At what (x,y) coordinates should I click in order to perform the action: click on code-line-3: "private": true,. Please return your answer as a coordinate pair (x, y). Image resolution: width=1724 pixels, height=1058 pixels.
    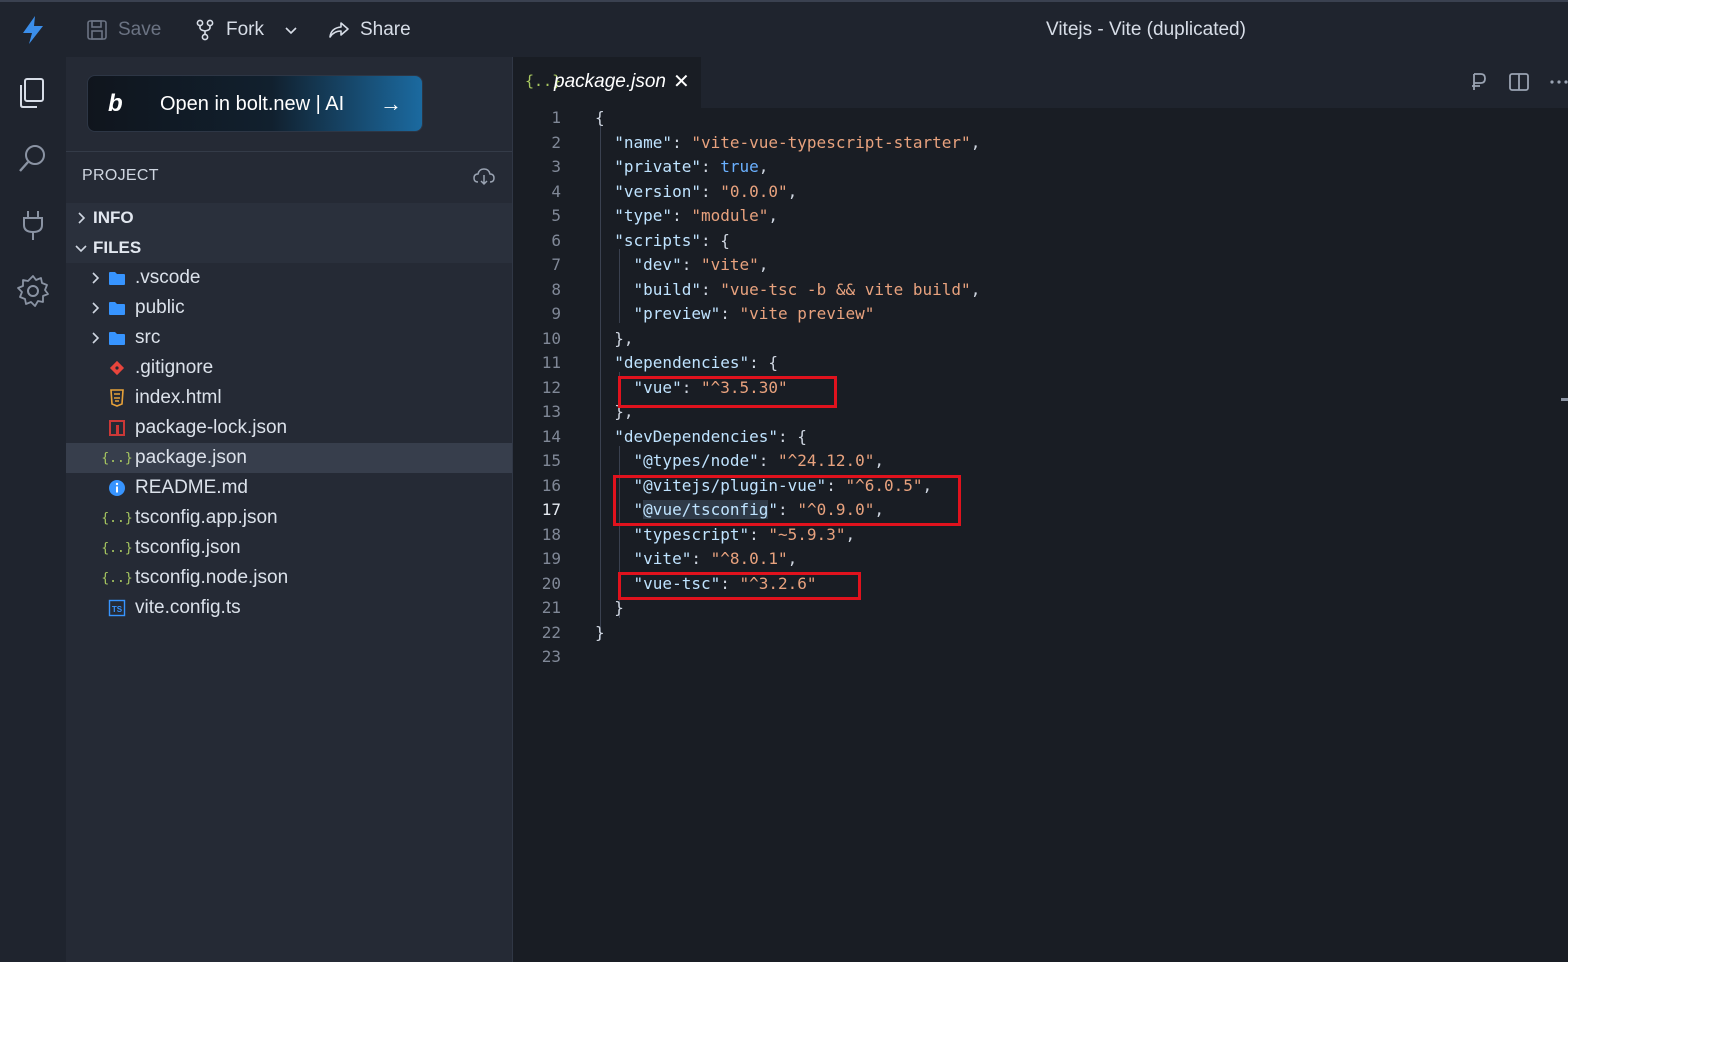
    Looking at the image, I should click on (691, 166).